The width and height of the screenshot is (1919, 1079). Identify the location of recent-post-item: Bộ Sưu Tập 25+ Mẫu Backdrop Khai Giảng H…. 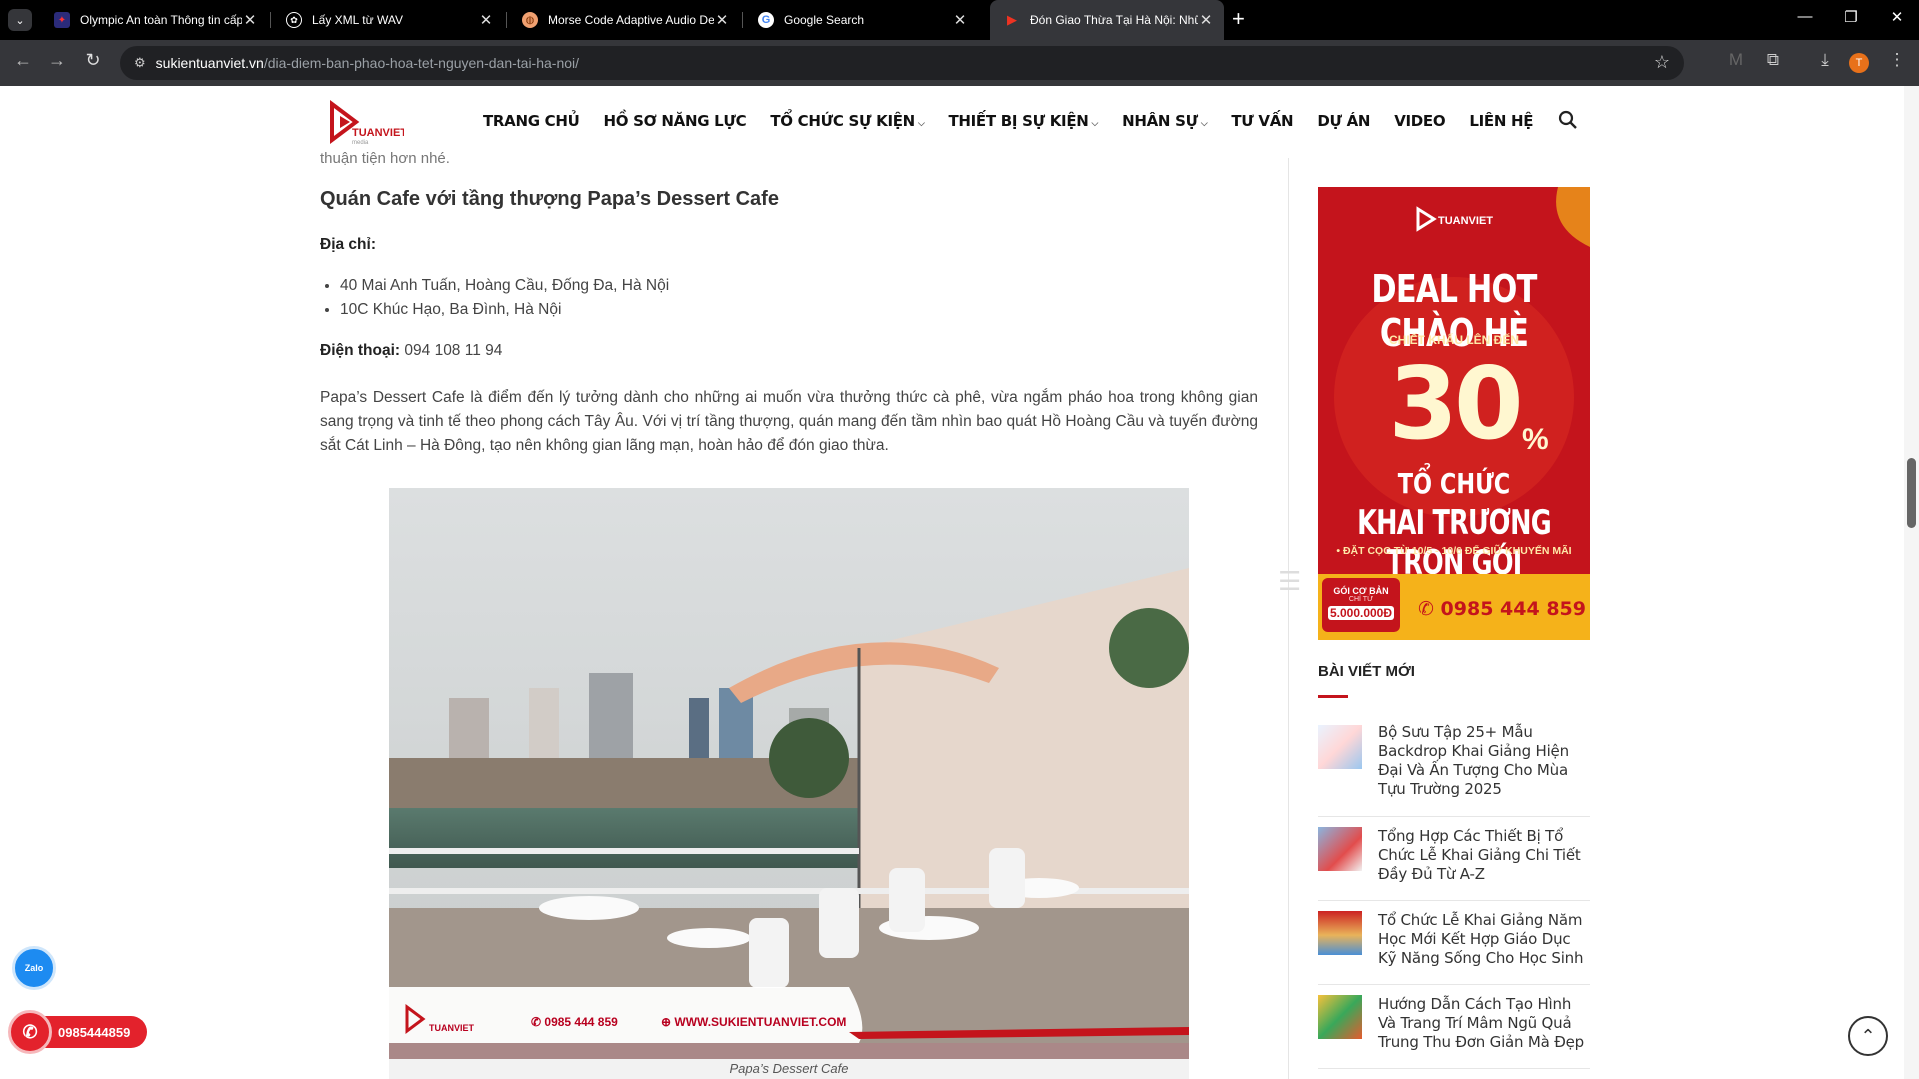
(1454, 770).